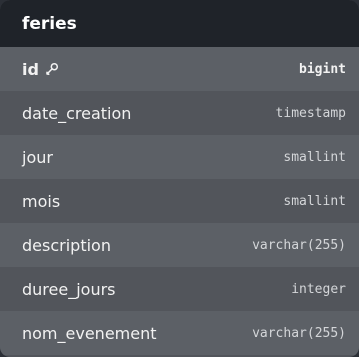 The height and width of the screenshot is (357, 359). I want to click on field-row-duree-jours: duree_jours integer, so click(179, 289).